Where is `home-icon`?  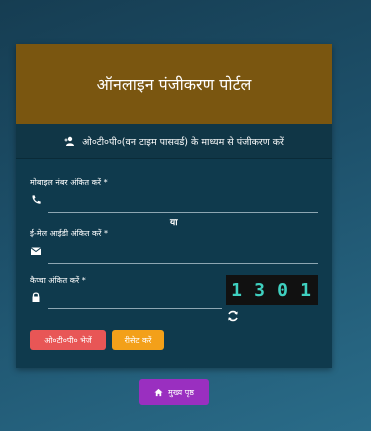 home-icon is located at coordinates (158, 392).